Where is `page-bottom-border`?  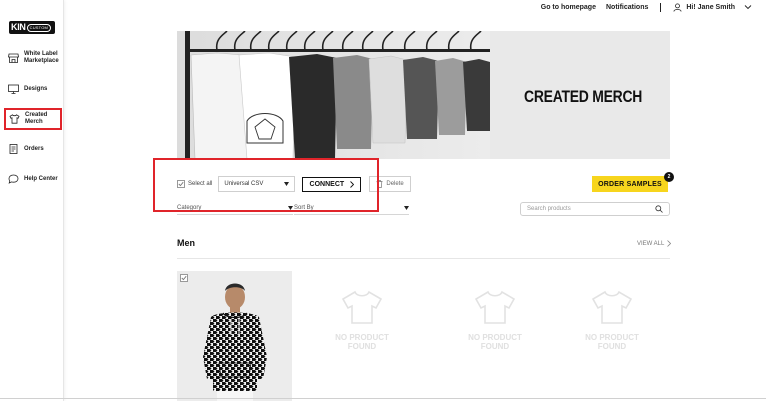
page-bottom-border is located at coordinates (383, 398).